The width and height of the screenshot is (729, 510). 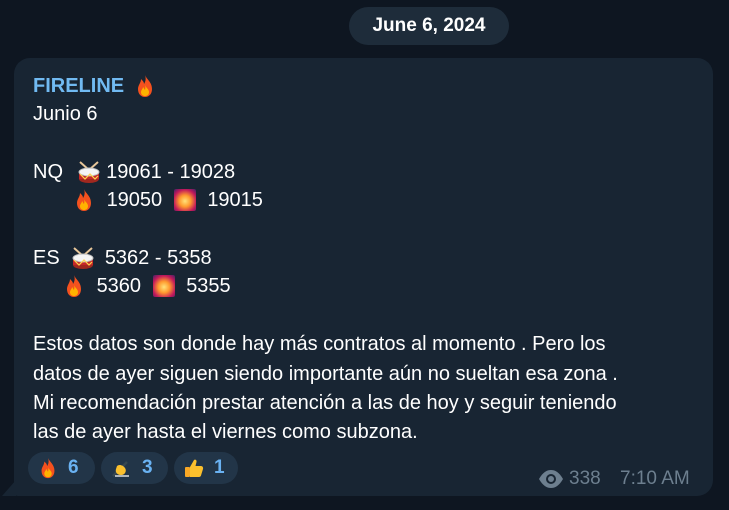 What do you see at coordinates (235, 200) in the screenshot?
I see `nq-firework-level: 19015` at bounding box center [235, 200].